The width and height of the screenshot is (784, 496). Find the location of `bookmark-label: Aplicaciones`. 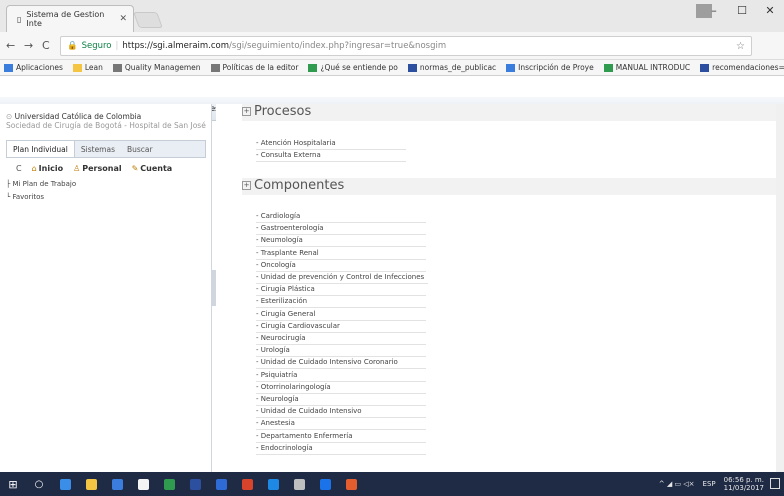

bookmark-label: Aplicaciones is located at coordinates (39, 67).